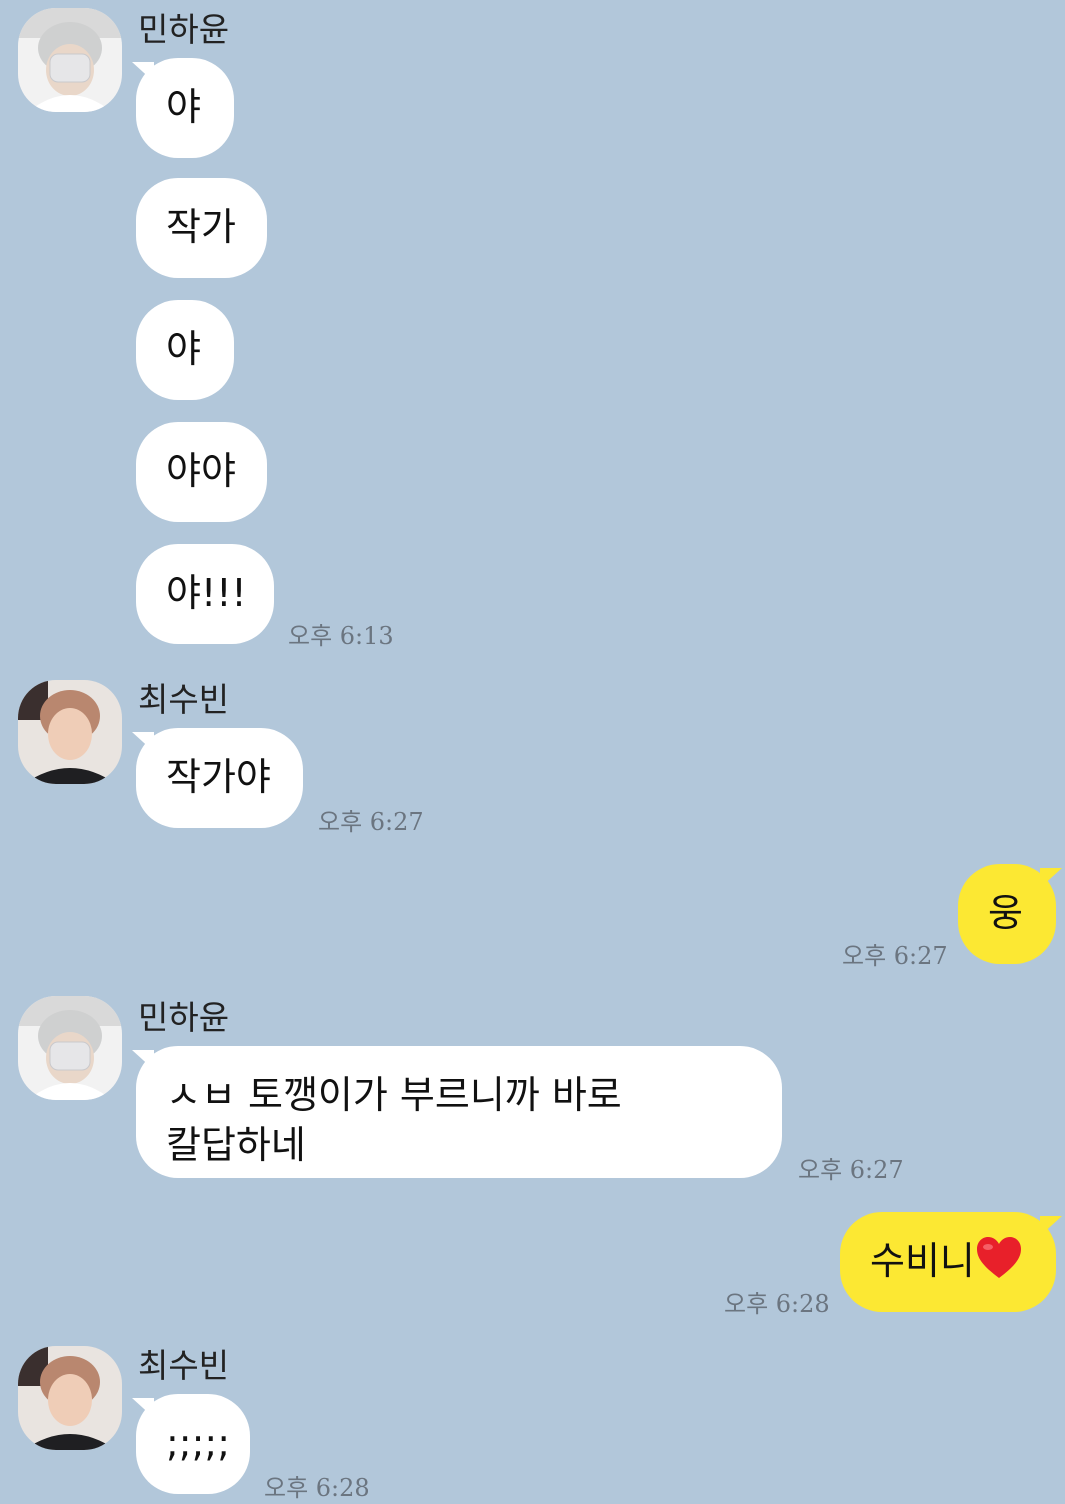  I want to click on message-bubble: 야야, so click(201, 472).